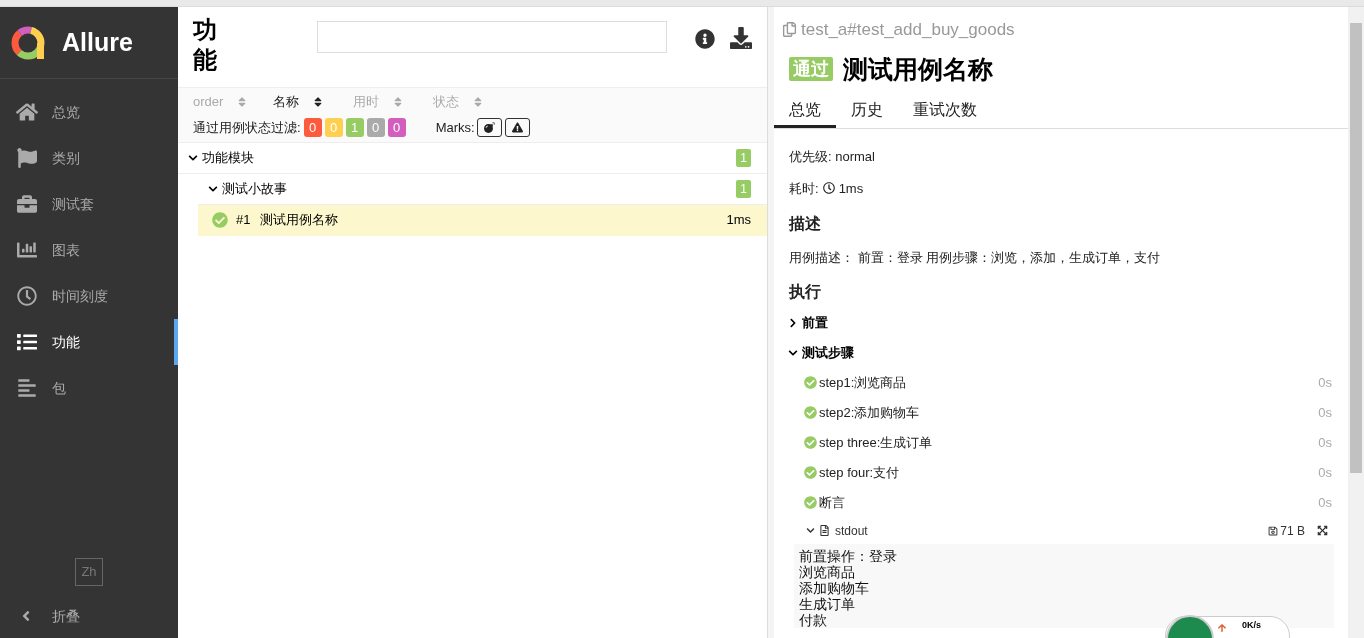 The image size is (1364, 638). I want to click on page-title: 功能, so click(205, 45).